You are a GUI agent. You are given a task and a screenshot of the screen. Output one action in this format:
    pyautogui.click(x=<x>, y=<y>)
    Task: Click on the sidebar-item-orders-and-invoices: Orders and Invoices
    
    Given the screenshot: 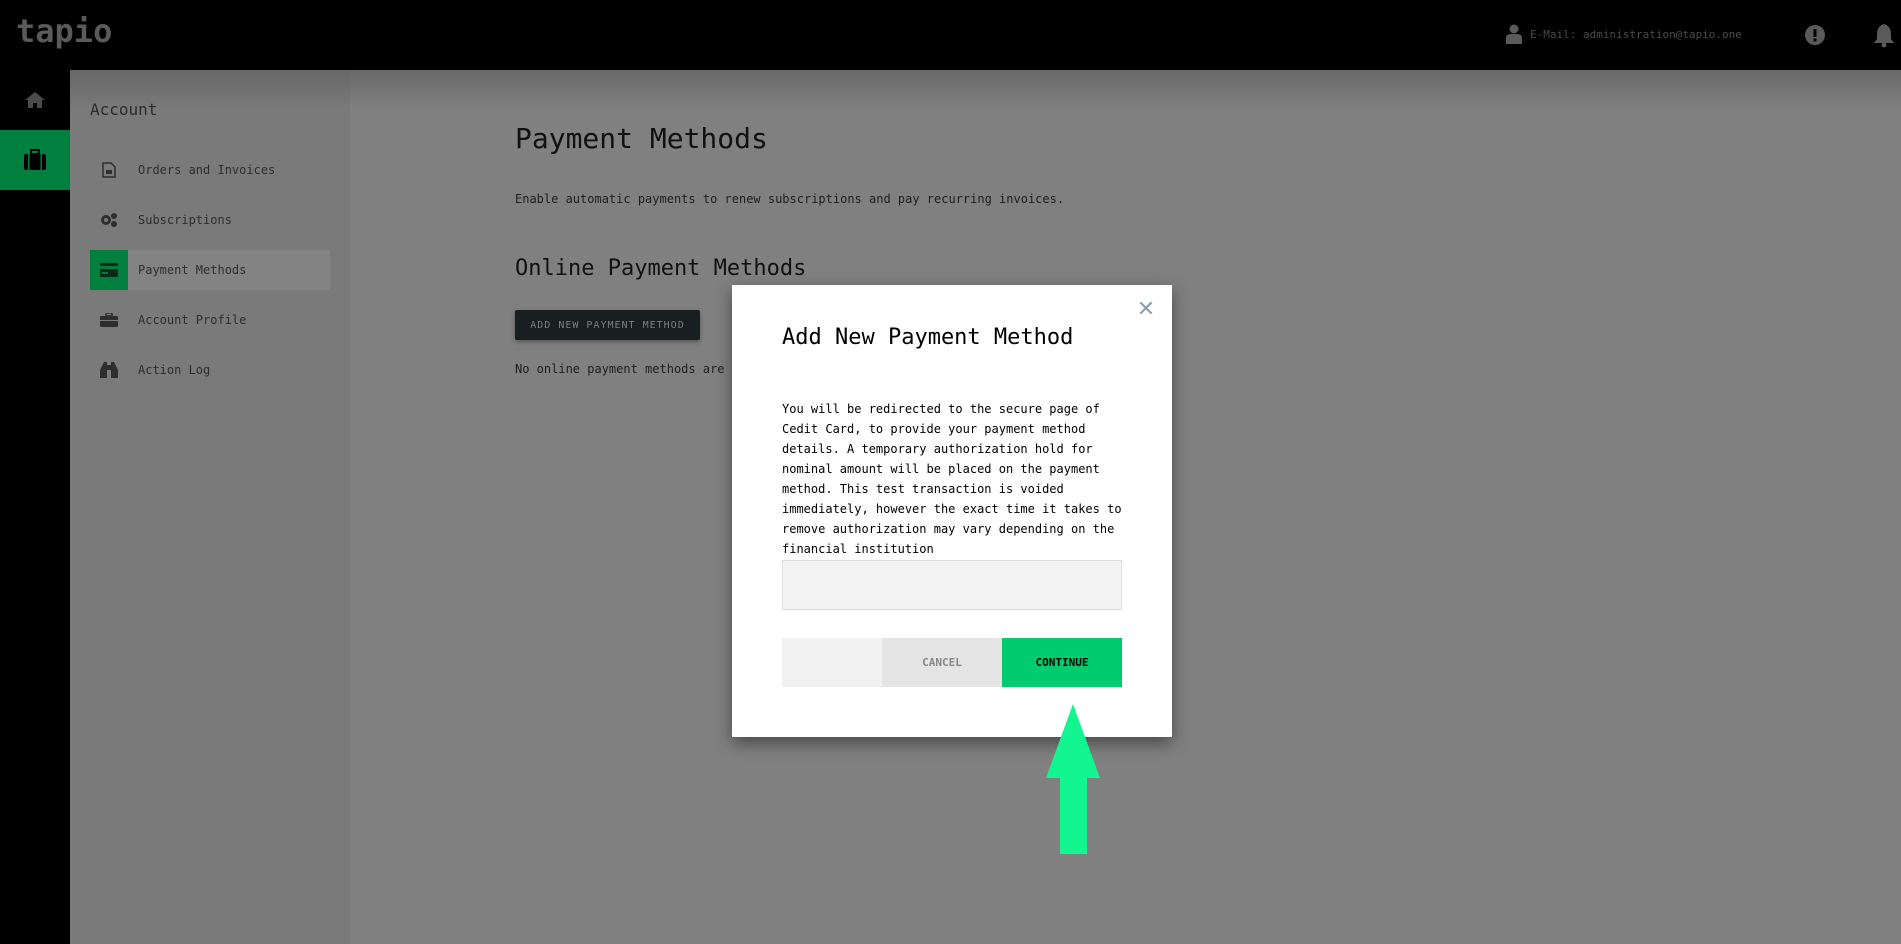 What is the action you would take?
    pyautogui.click(x=210, y=170)
    